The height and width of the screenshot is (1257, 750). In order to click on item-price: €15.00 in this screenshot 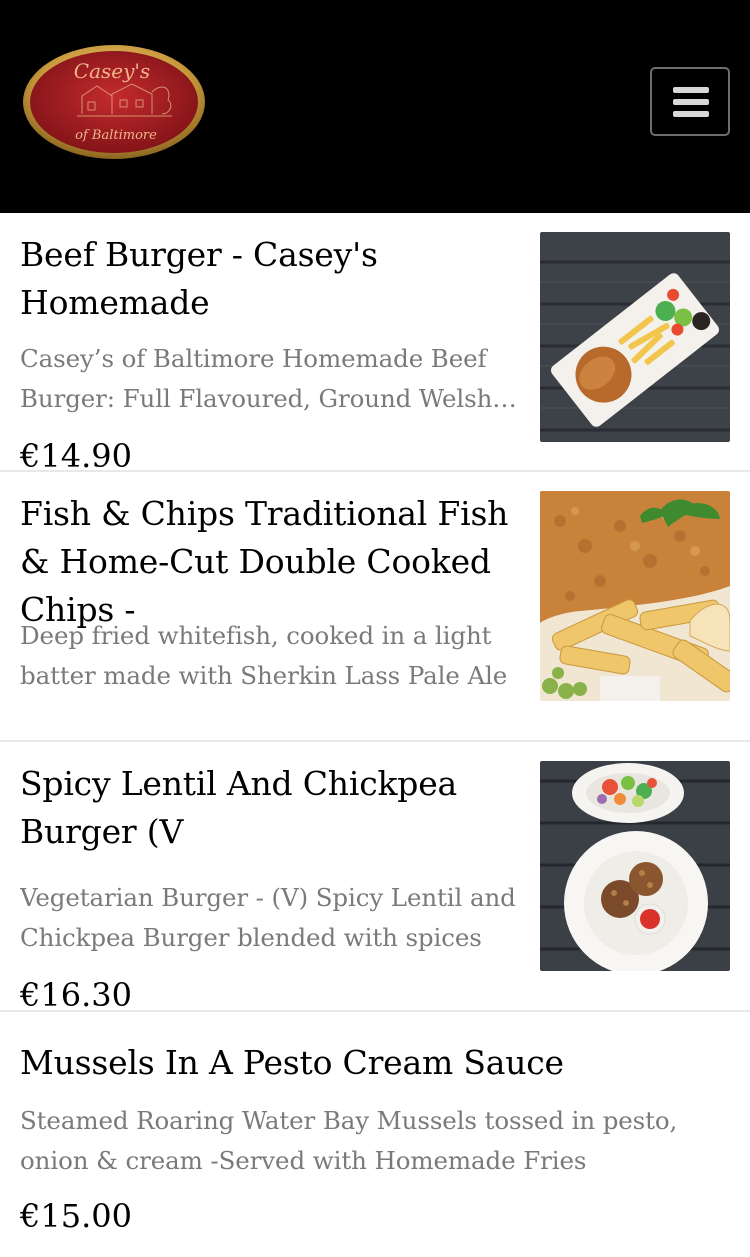, I will do `click(76, 1216)`.